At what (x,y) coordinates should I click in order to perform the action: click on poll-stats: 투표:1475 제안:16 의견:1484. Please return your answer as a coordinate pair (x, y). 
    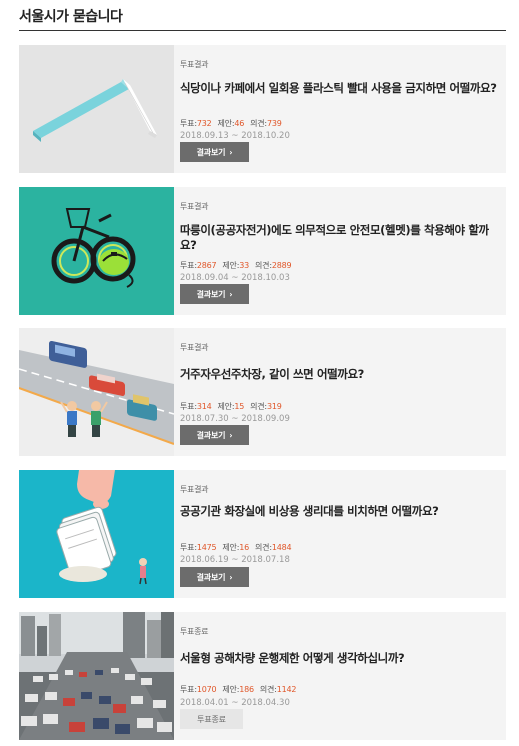
    Looking at the image, I should click on (236, 547).